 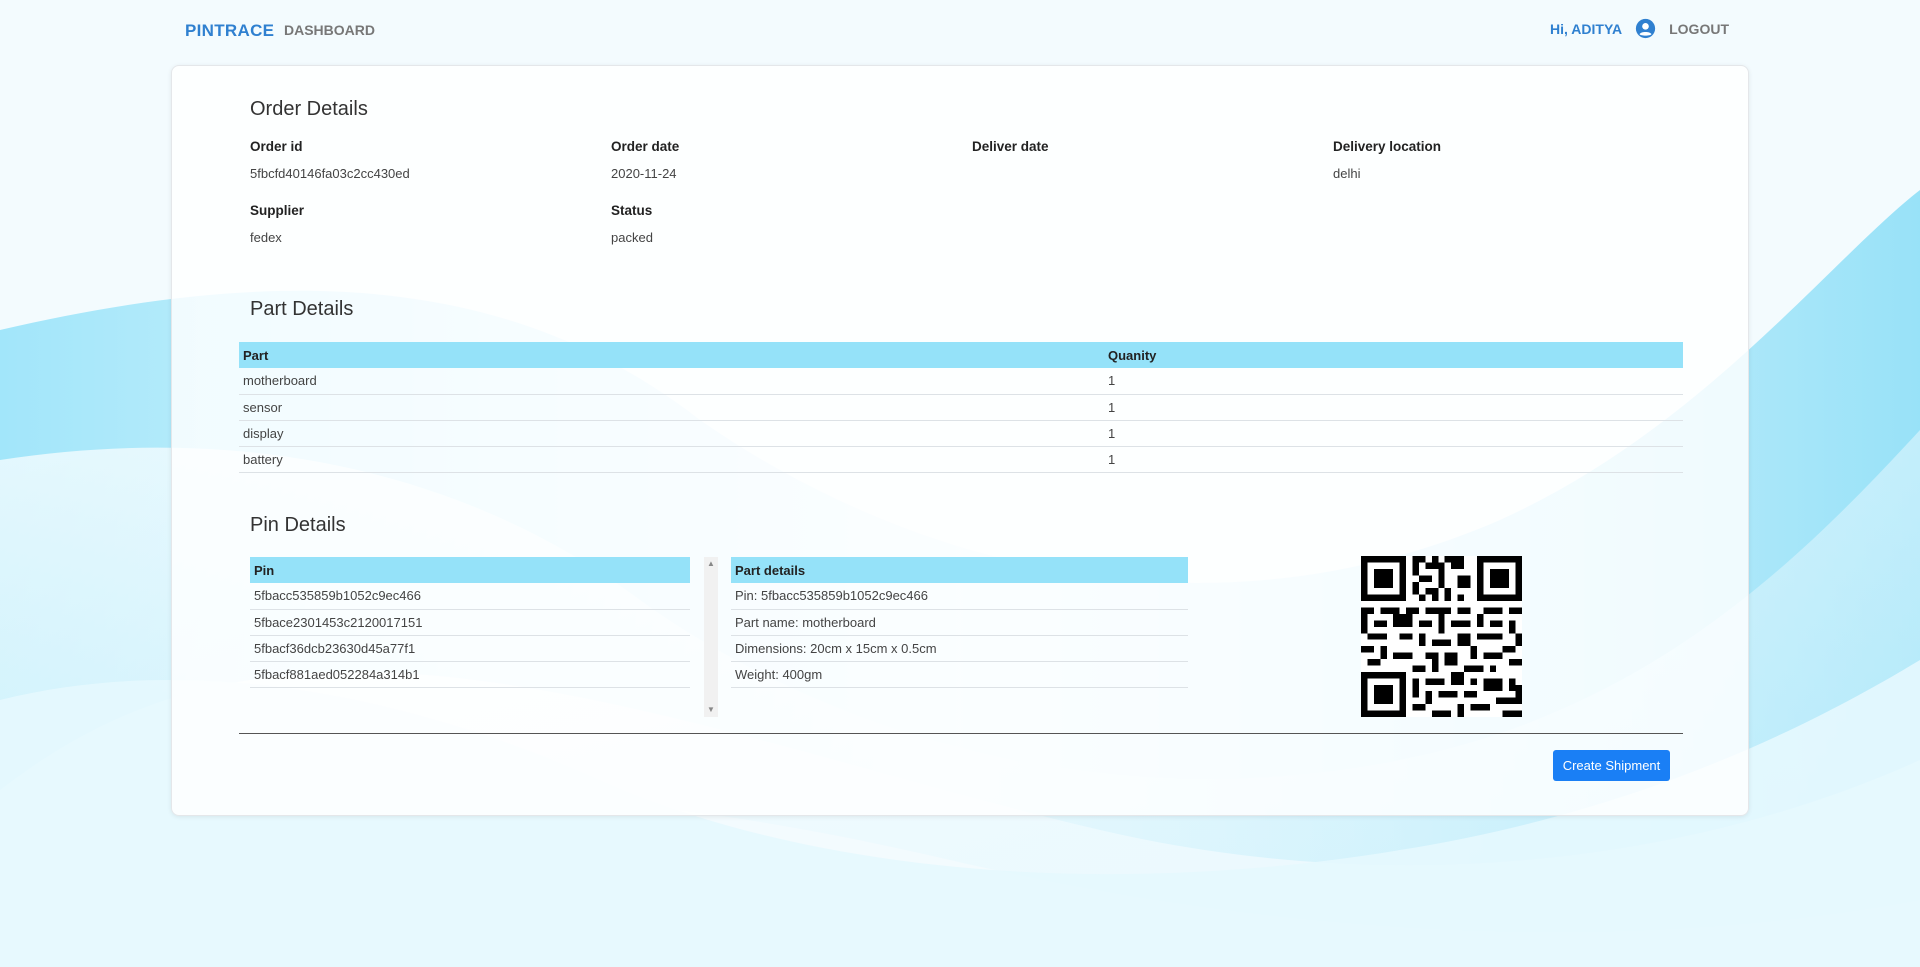 I want to click on table-row: Pin: 5fbacc535859b1052c9ec466, so click(x=959, y=596).